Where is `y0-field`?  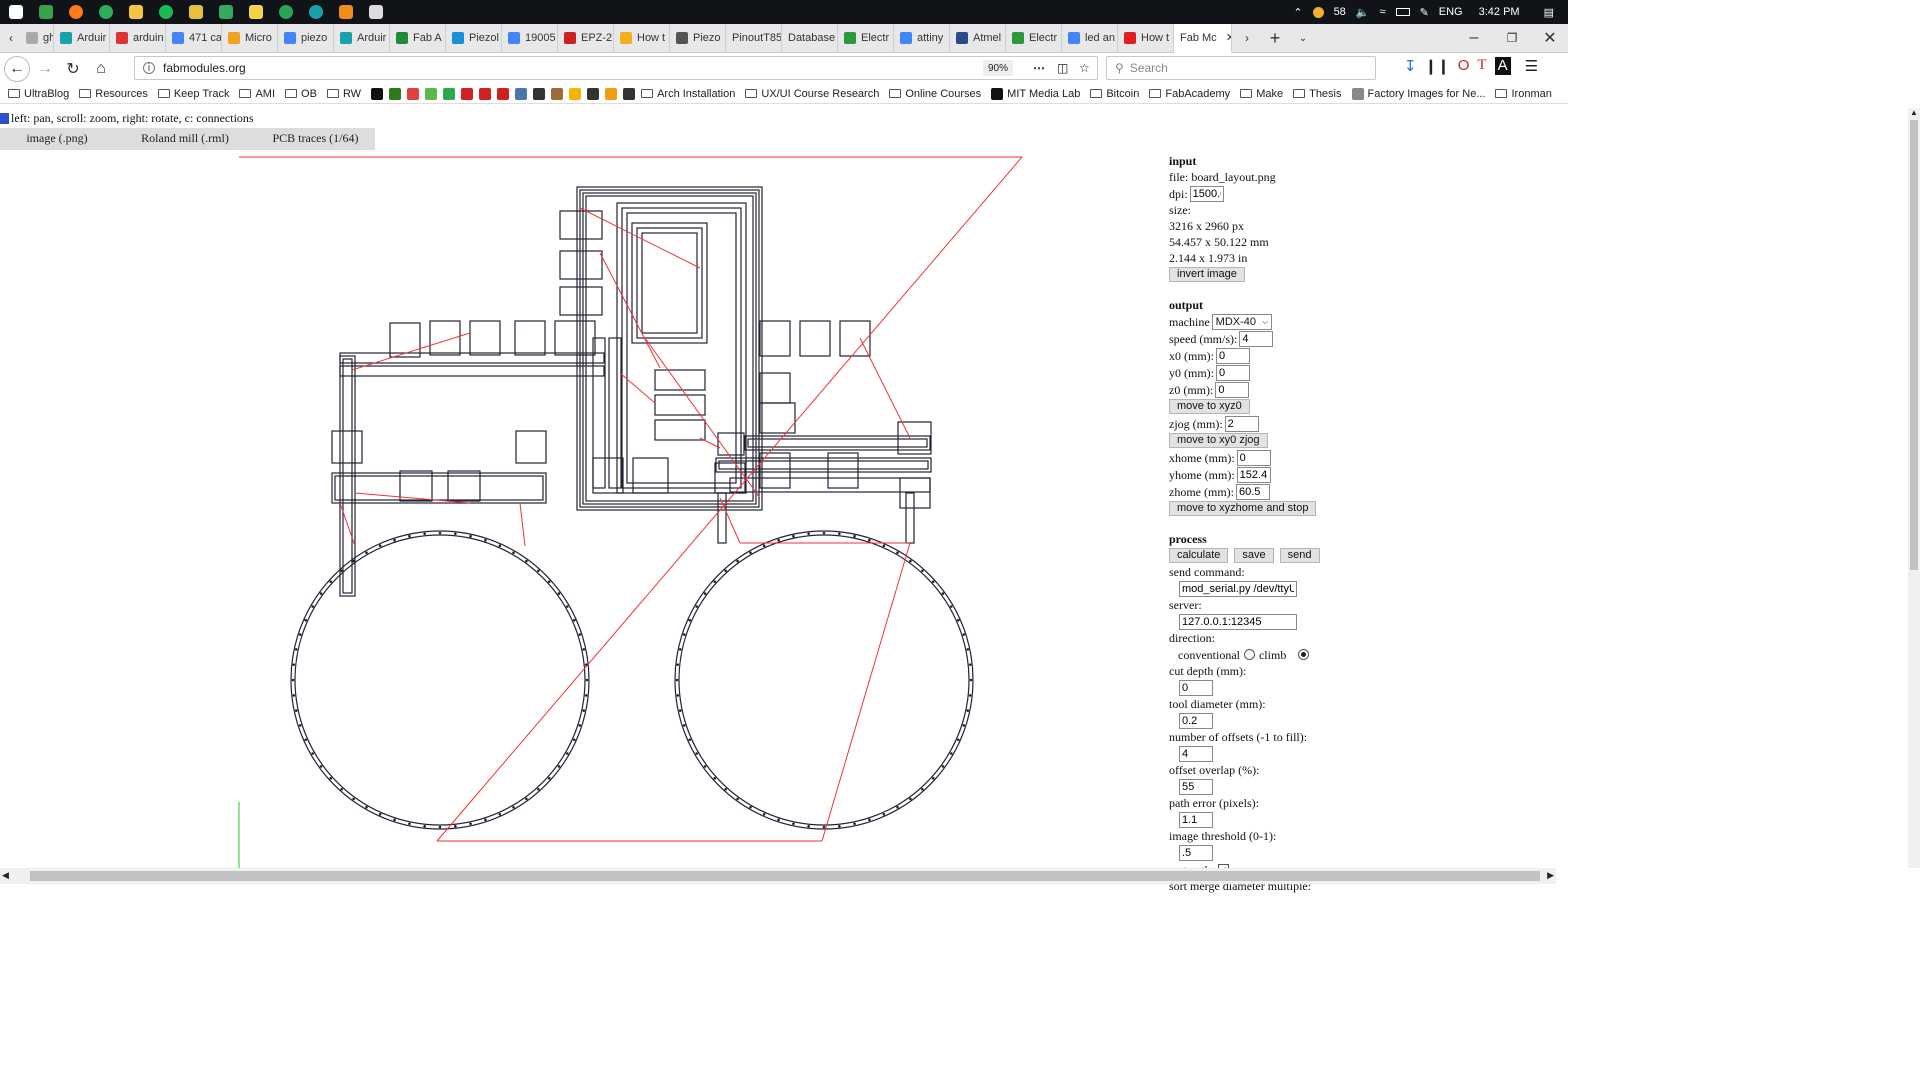
y0-field is located at coordinates (1233, 372).